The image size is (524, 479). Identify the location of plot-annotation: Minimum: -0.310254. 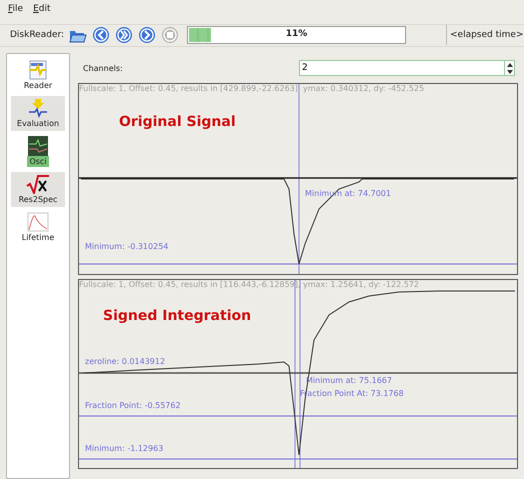
(126, 246).